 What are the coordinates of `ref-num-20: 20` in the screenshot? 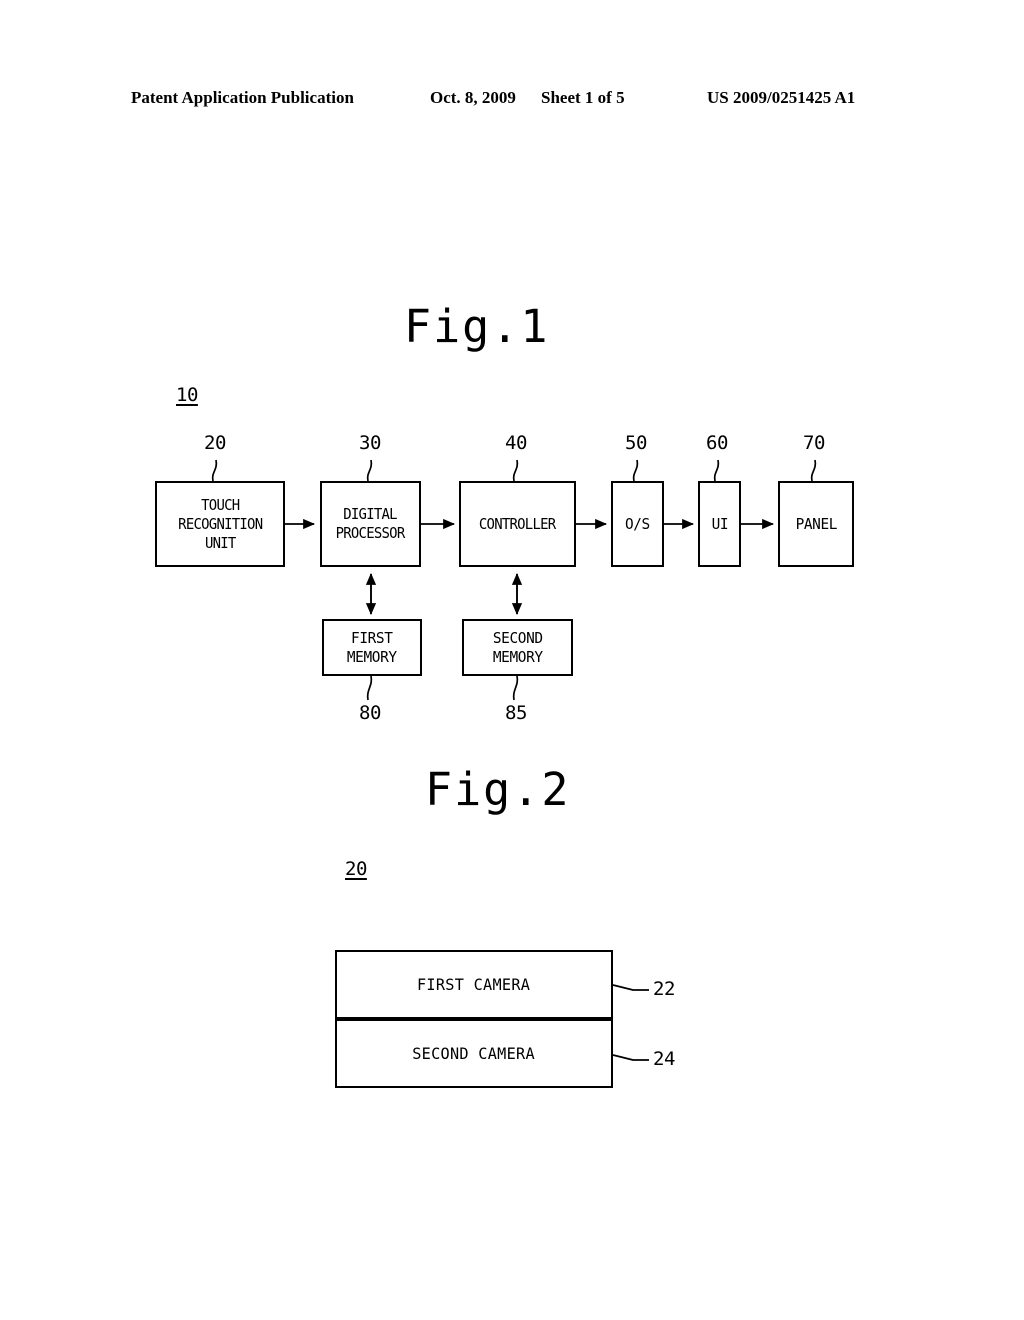 It's located at (215, 443).